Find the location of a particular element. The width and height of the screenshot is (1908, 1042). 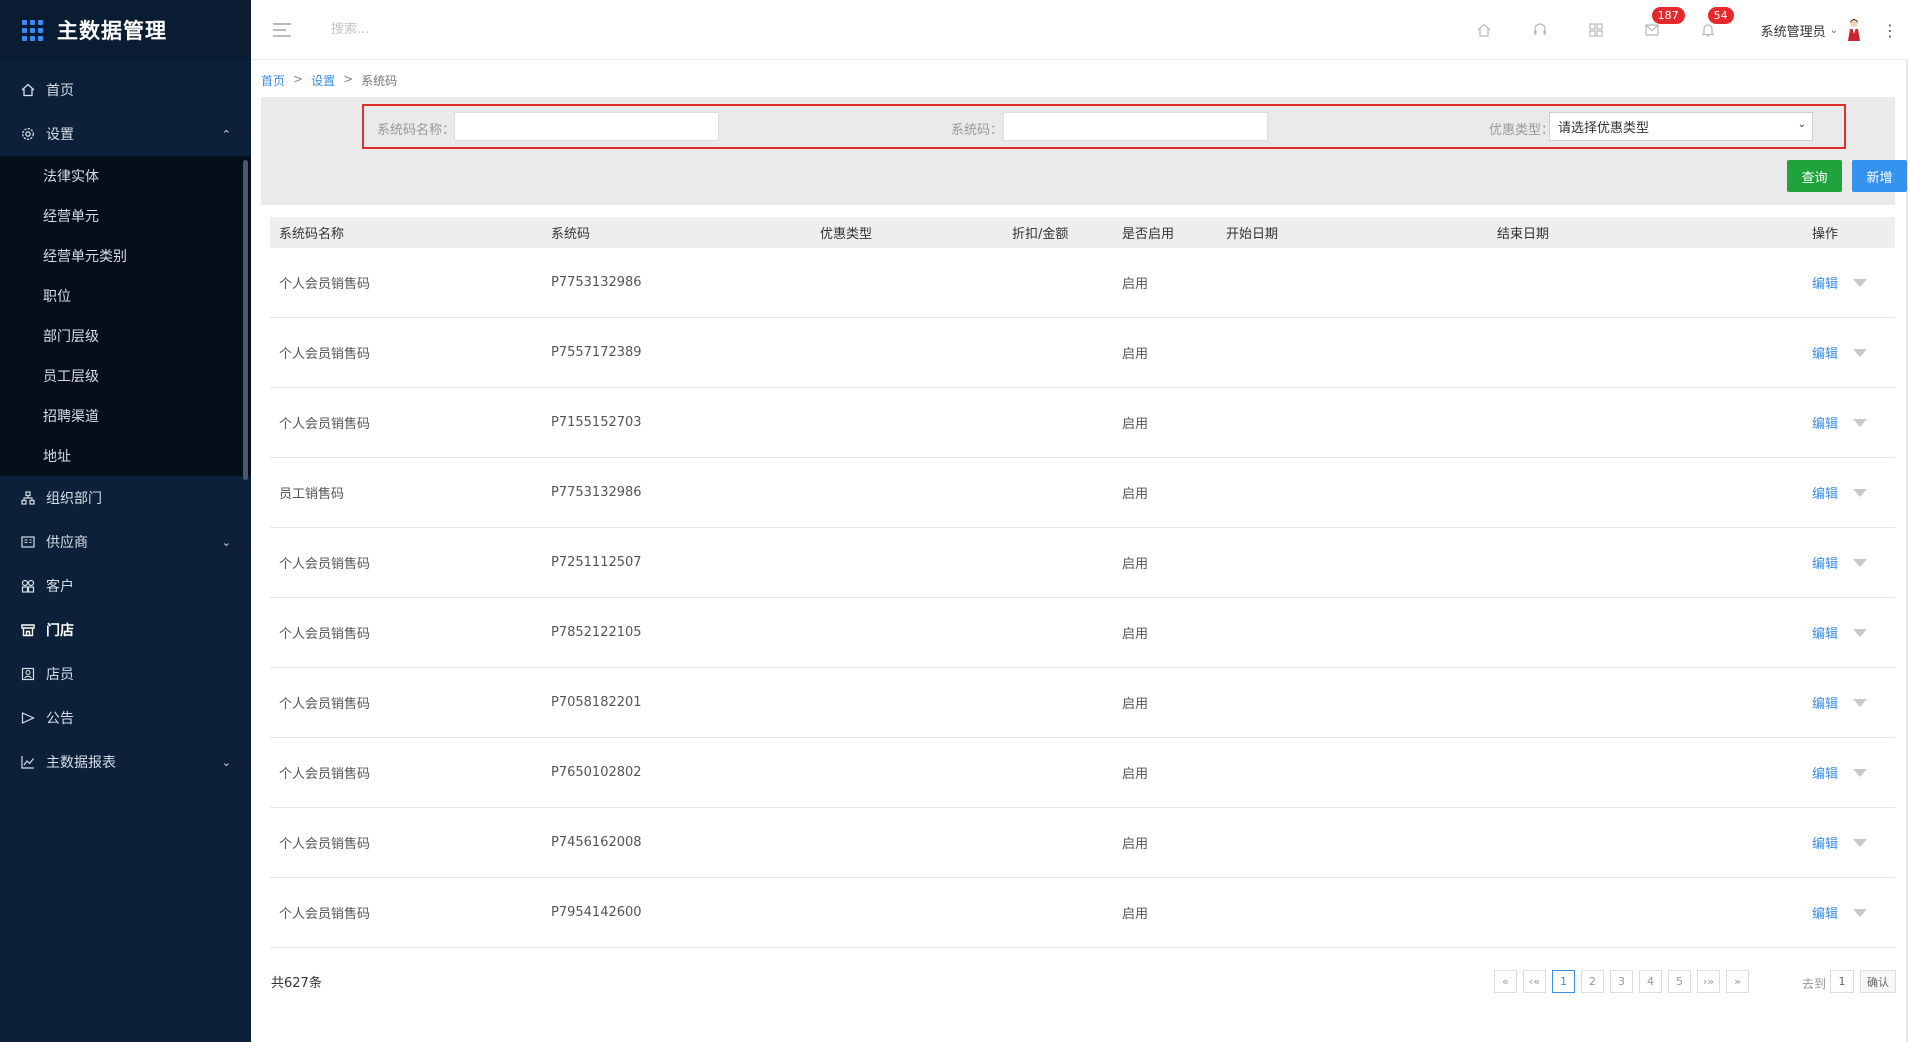

sidebar-item-settings: 设置 ⌃ is located at coordinates (125, 134).